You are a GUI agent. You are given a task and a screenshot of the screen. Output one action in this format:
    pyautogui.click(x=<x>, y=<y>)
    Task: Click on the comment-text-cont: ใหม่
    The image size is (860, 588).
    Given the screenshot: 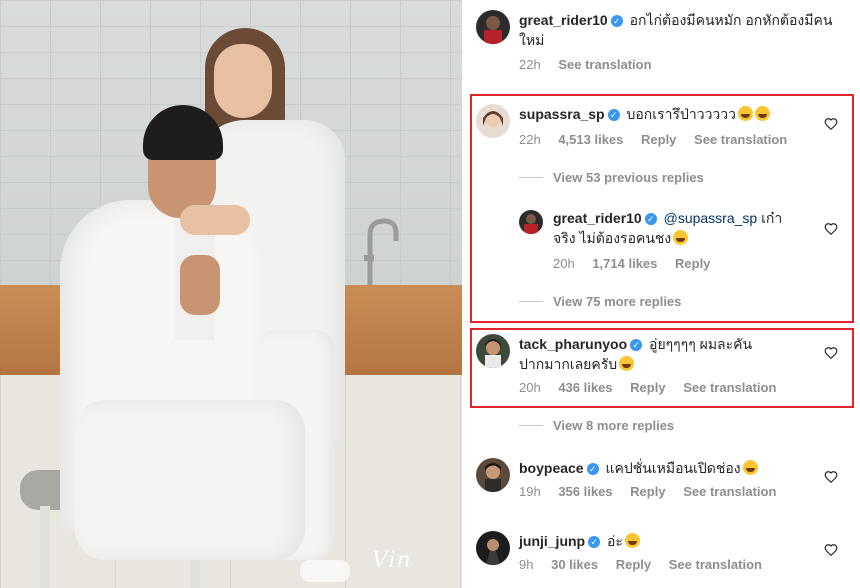 What is the action you would take?
    pyautogui.click(x=532, y=40)
    